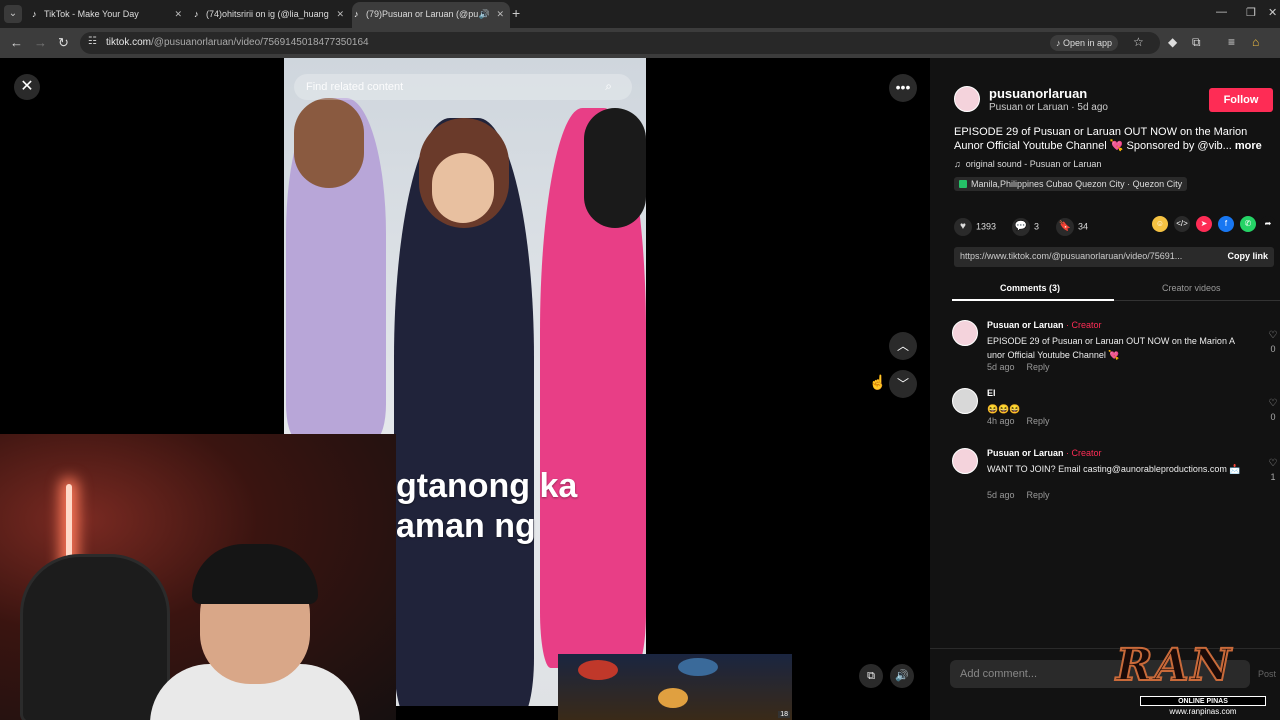 The height and width of the screenshot is (720, 1280). What do you see at coordinates (903, 384) in the screenshot?
I see `next-video-button: ﹀` at bounding box center [903, 384].